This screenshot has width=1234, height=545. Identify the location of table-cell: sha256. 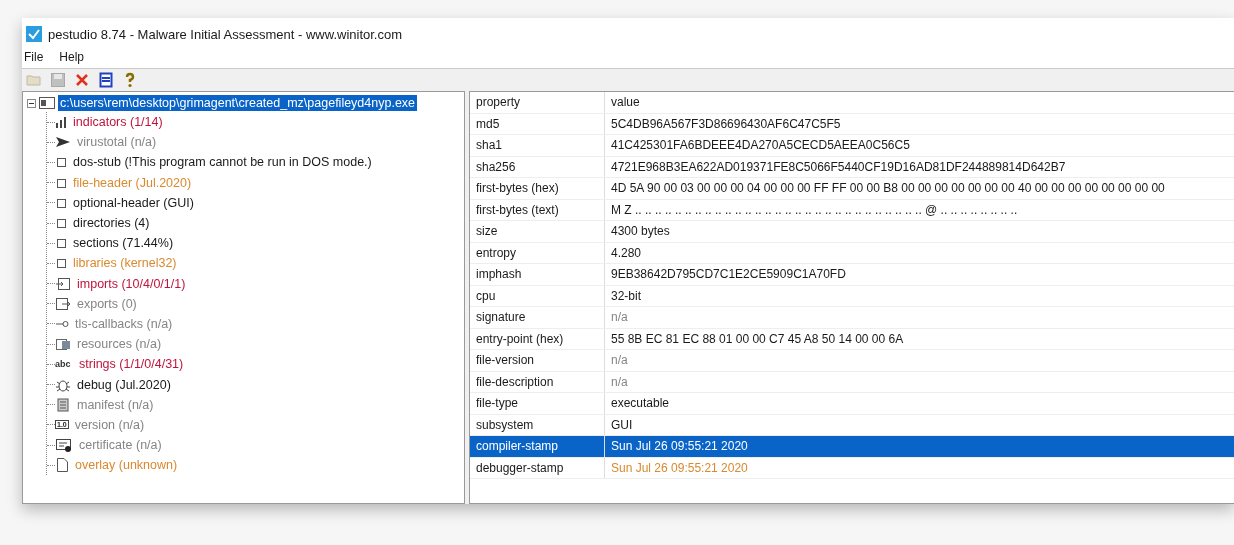
(537, 167).